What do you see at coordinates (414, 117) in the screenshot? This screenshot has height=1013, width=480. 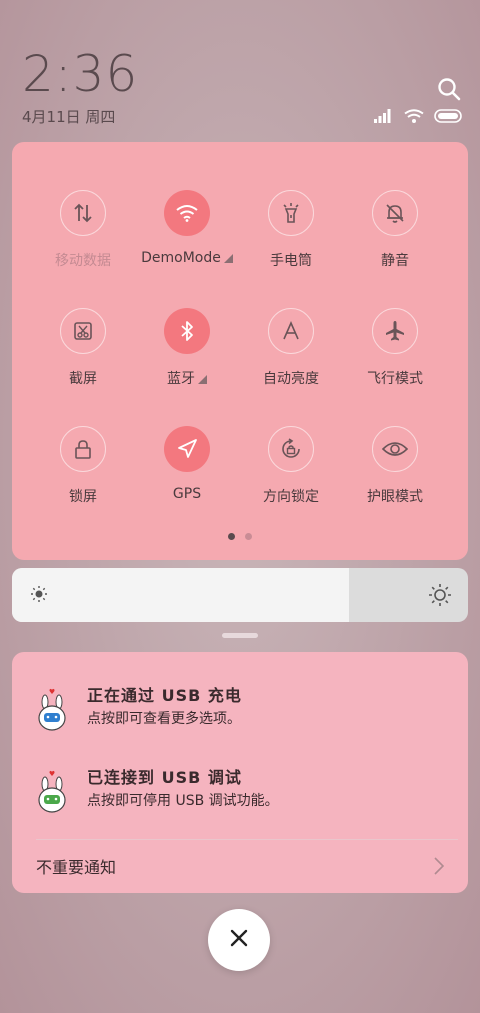 I see `wifi-status-icon` at bounding box center [414, 117].